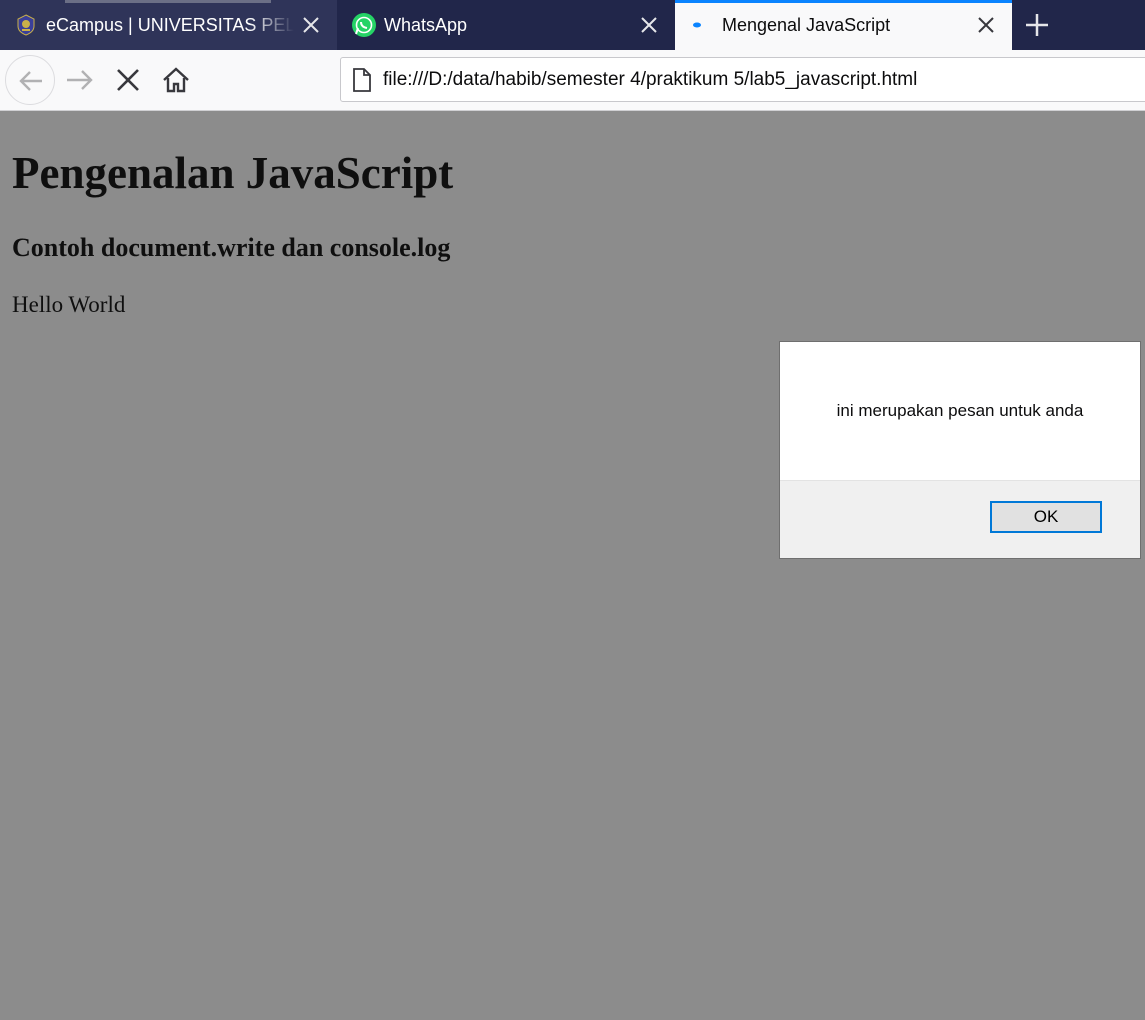 Image resolution: width=1145 pixels, height=1020 pixels. I want to click on new-tab-plus-icon, so click(1037, 25).